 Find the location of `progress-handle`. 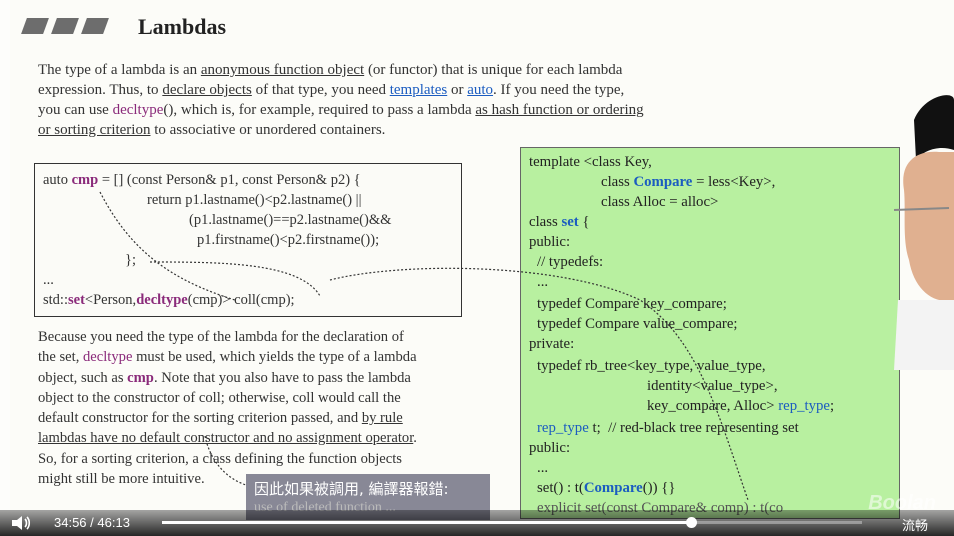

progress-handle is located at coordinates (692, 522).